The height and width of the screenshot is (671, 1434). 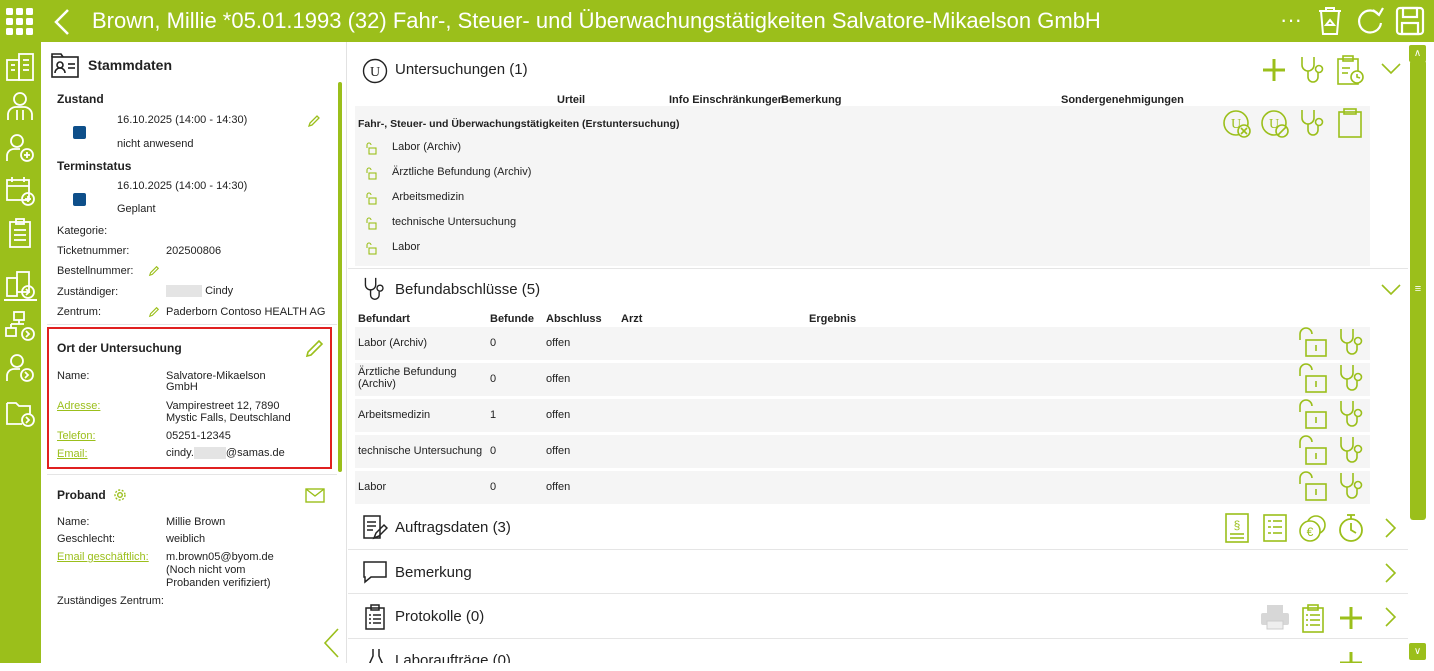 What do you see at coordinates (1370, 21) in the screenshot?
I see `refresh-icon` at bounding box center [1370, 21].